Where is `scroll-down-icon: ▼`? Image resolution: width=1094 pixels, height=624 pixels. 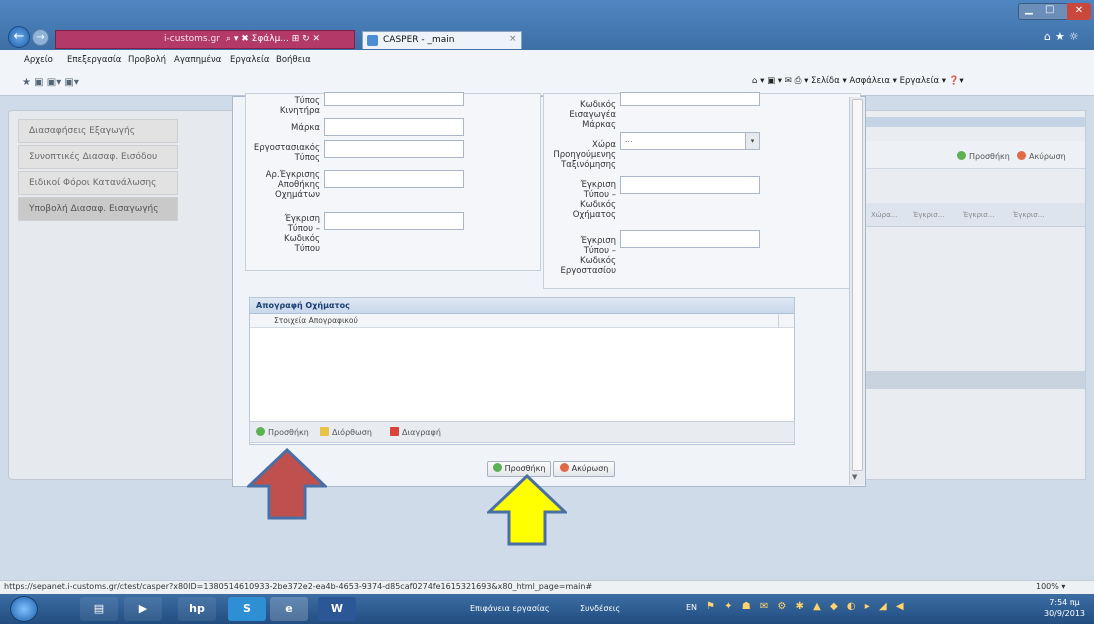 scroll-down-icon: ▼ is located at coordinates (854, 477).